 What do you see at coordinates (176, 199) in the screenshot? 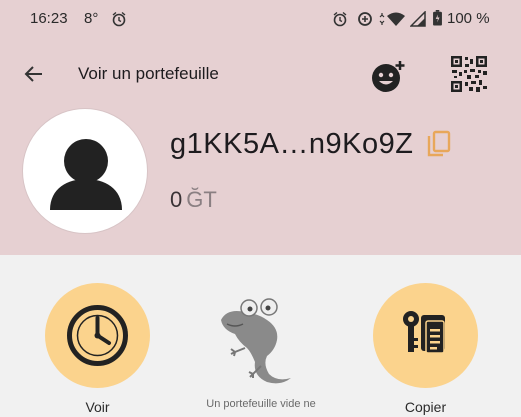
I see `balance-amount: 0` at bounding box center [176, 199].